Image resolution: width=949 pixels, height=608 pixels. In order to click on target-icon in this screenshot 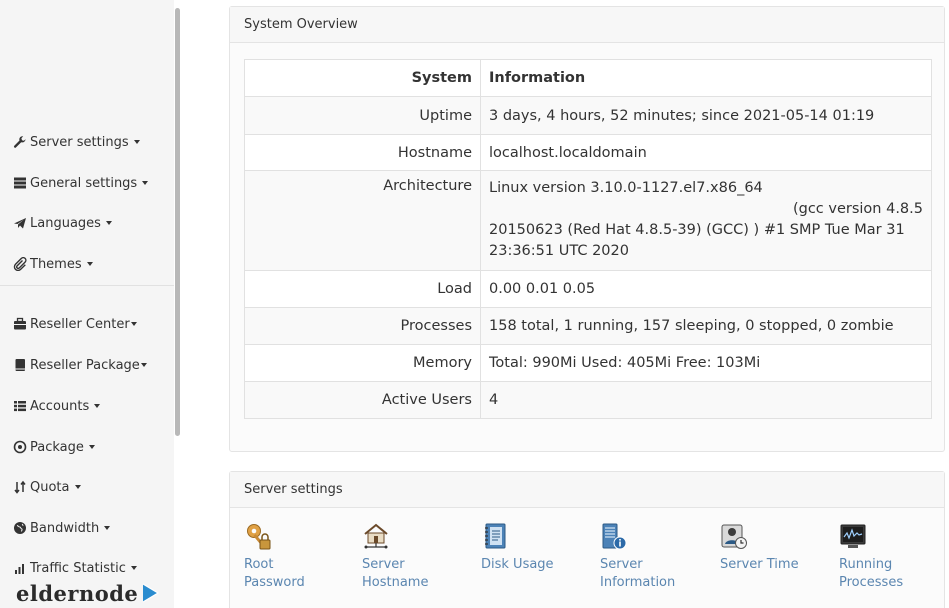, I will do `click(20, 447)`.